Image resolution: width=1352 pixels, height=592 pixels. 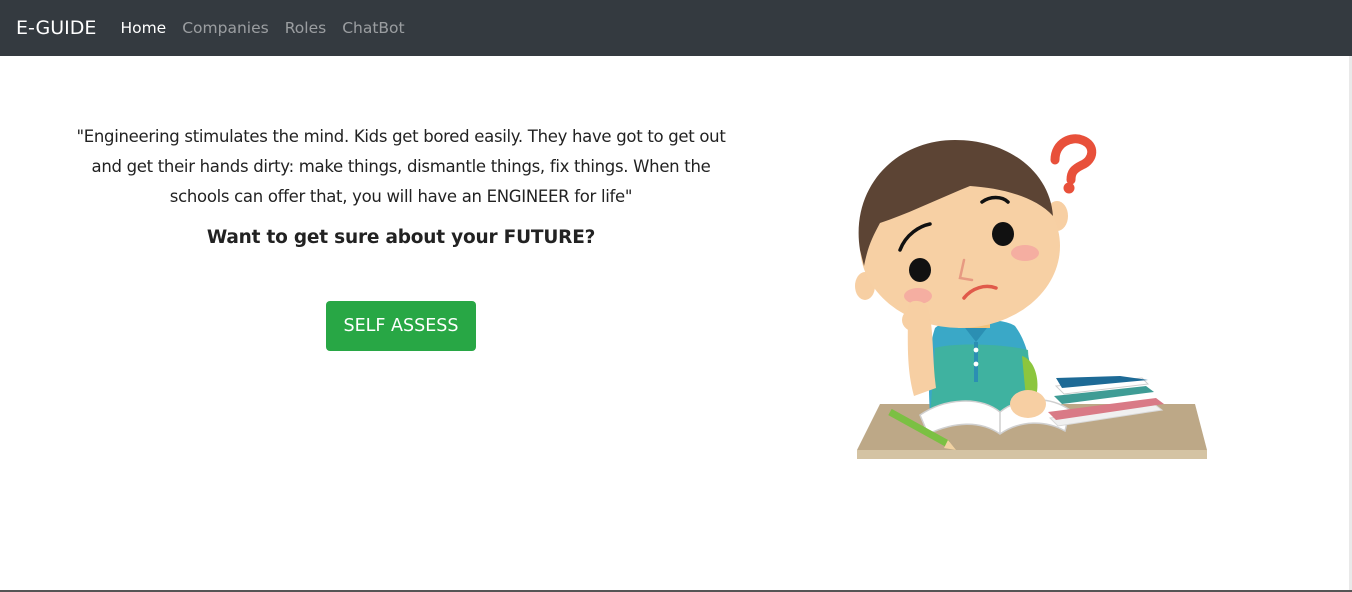 What do you see at coordinates (401, 237) in the screenshot?
I see `hero-tagline: Want to get sure about your FUTURE?` at bounding box center [401, 237].